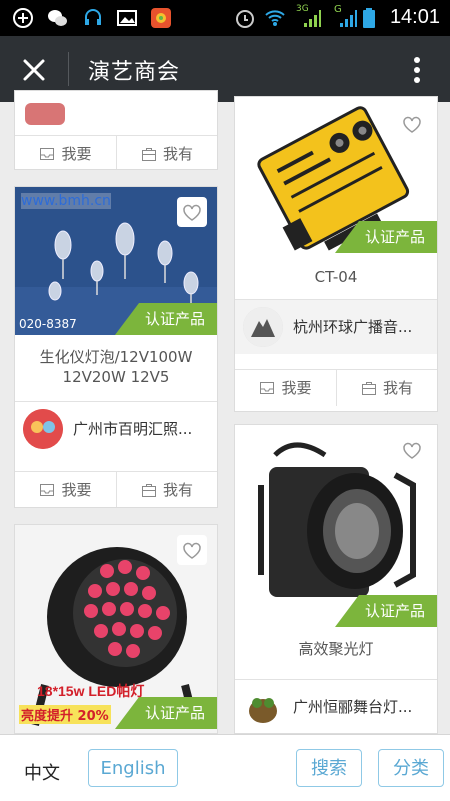 The image size is (450, 801). I want to click on image-watermark: www.bmh.cn, so click(66, 201).